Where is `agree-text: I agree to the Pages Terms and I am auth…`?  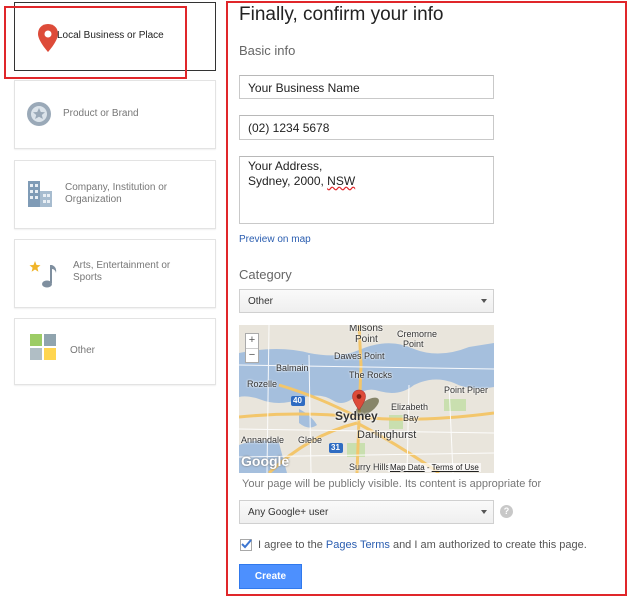 agree-text: I agree to the Pages Terms and I am auth… is located at coordinates (422, 545).